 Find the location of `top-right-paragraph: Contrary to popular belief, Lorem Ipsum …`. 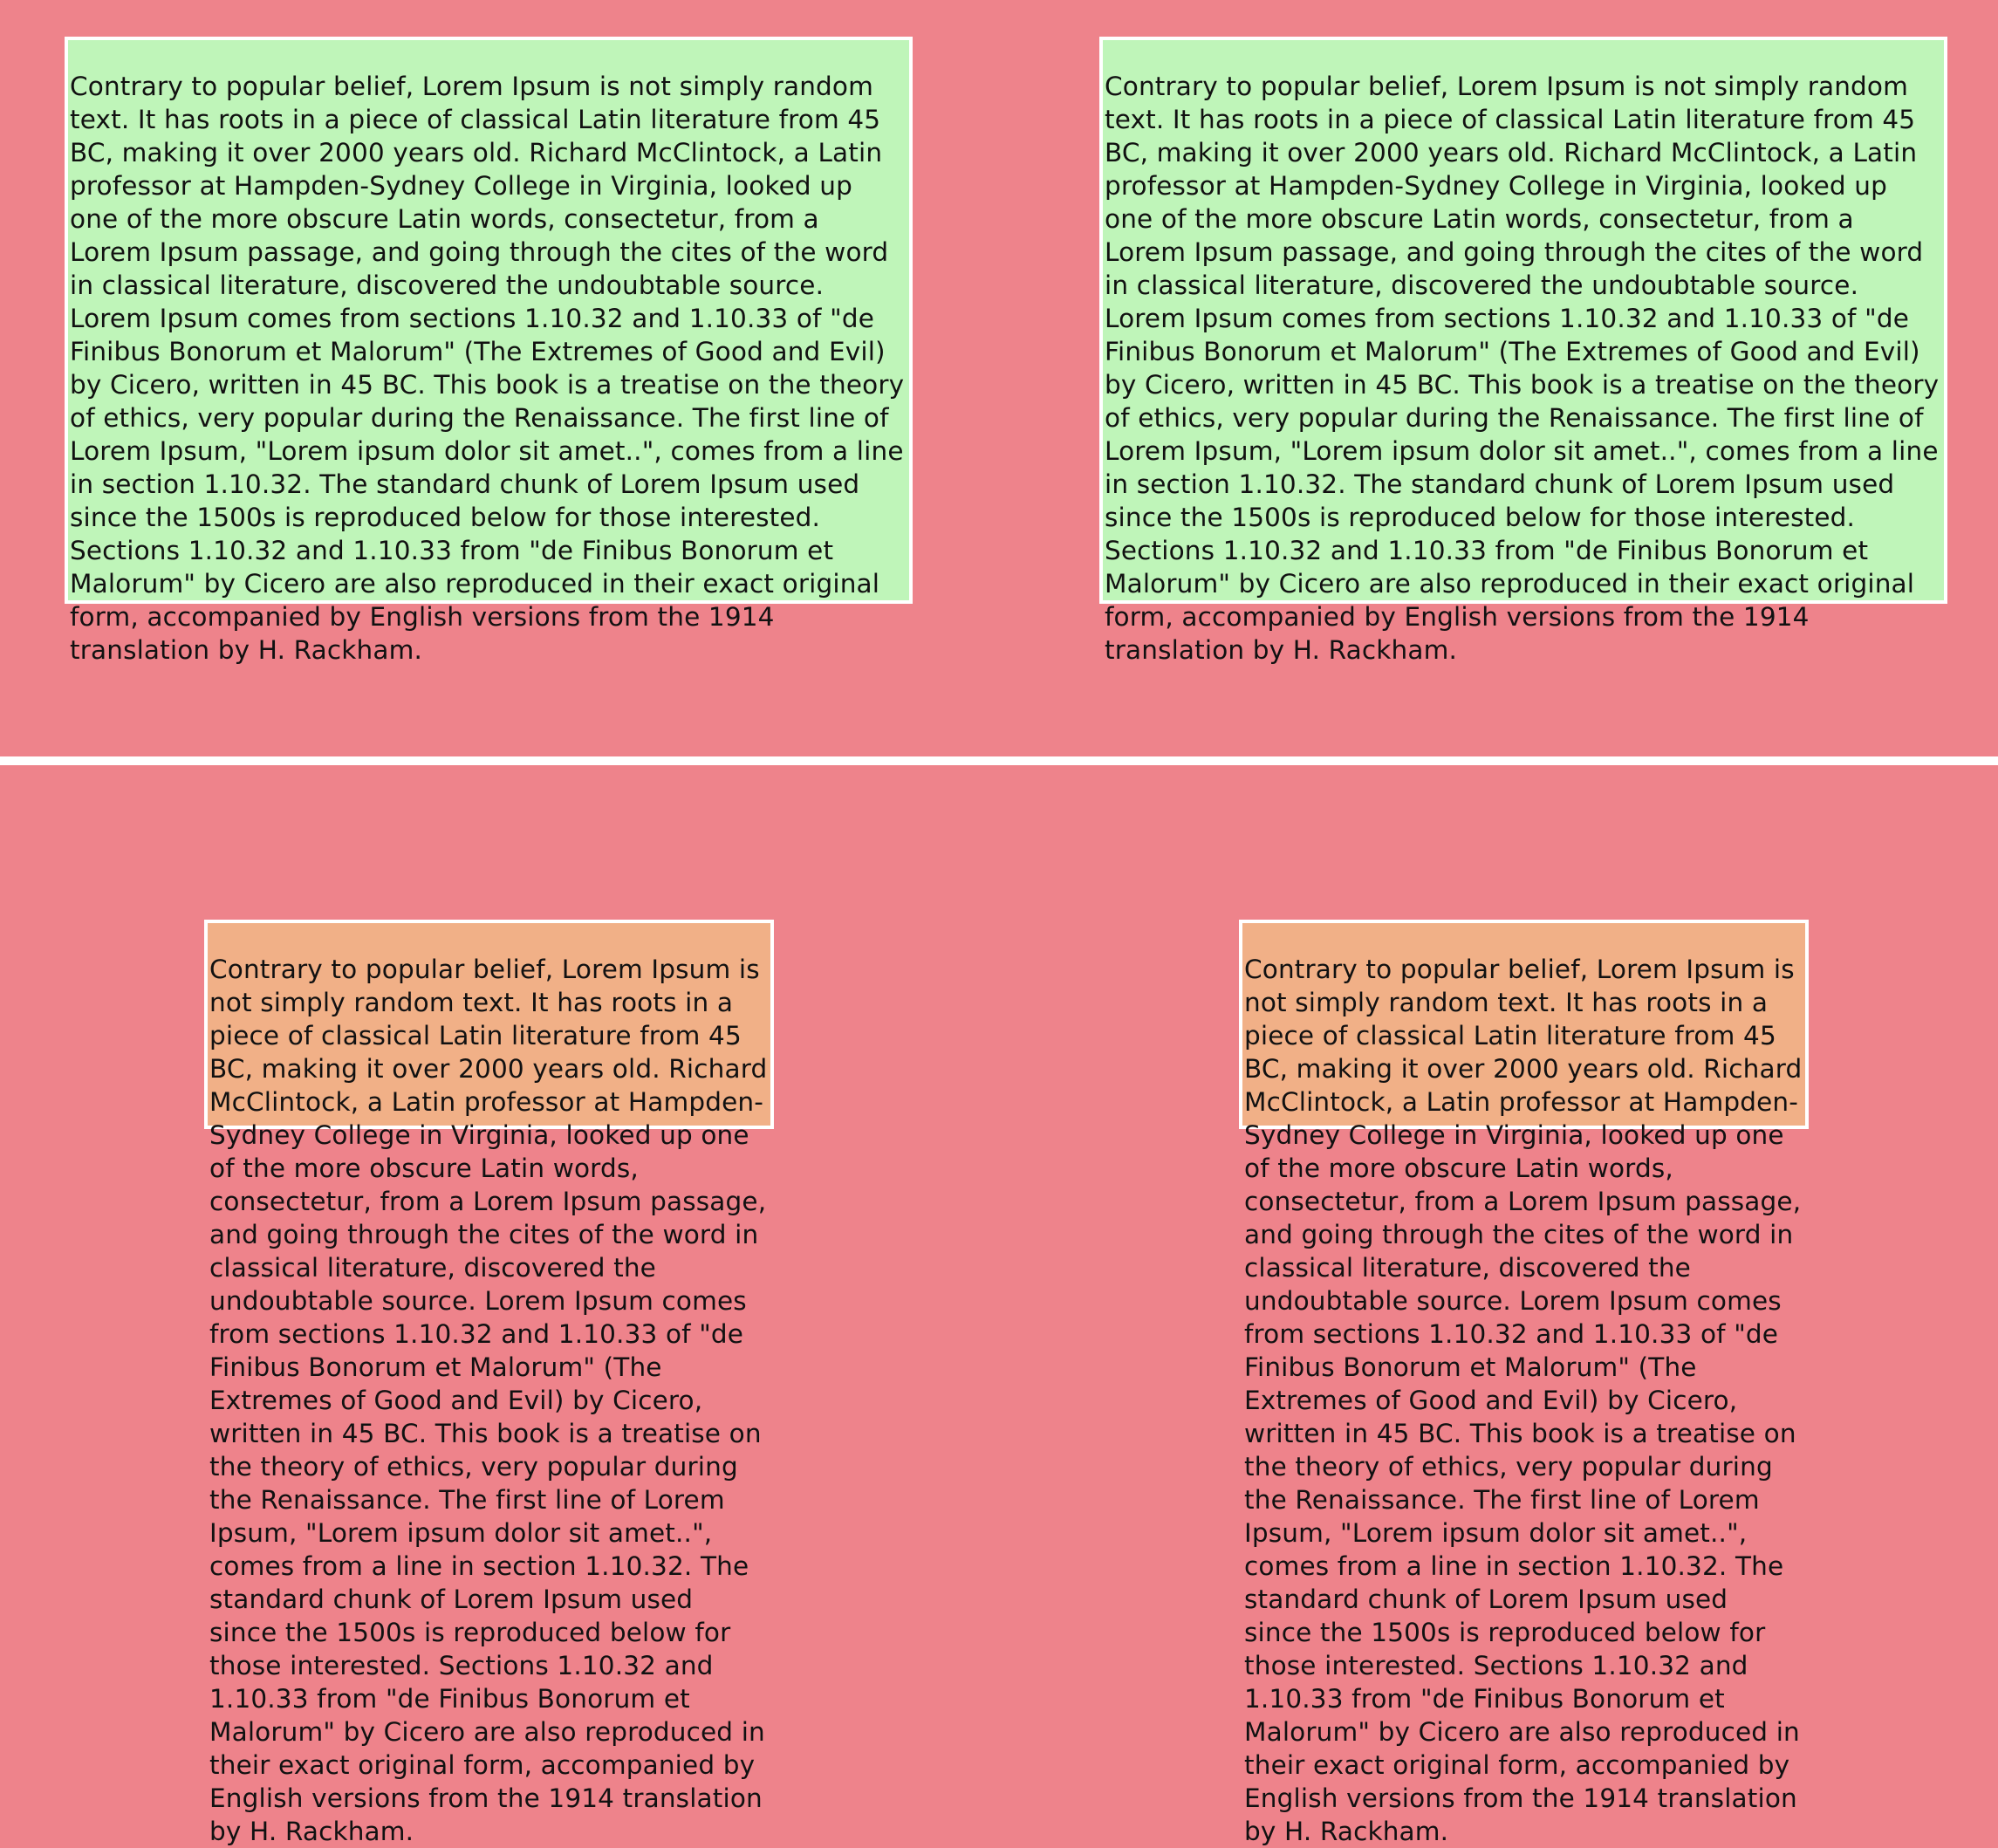

top-right-paragraph: Contrary to popular belief, Lorem Ipsum … is located at coordinates (1522, 368).